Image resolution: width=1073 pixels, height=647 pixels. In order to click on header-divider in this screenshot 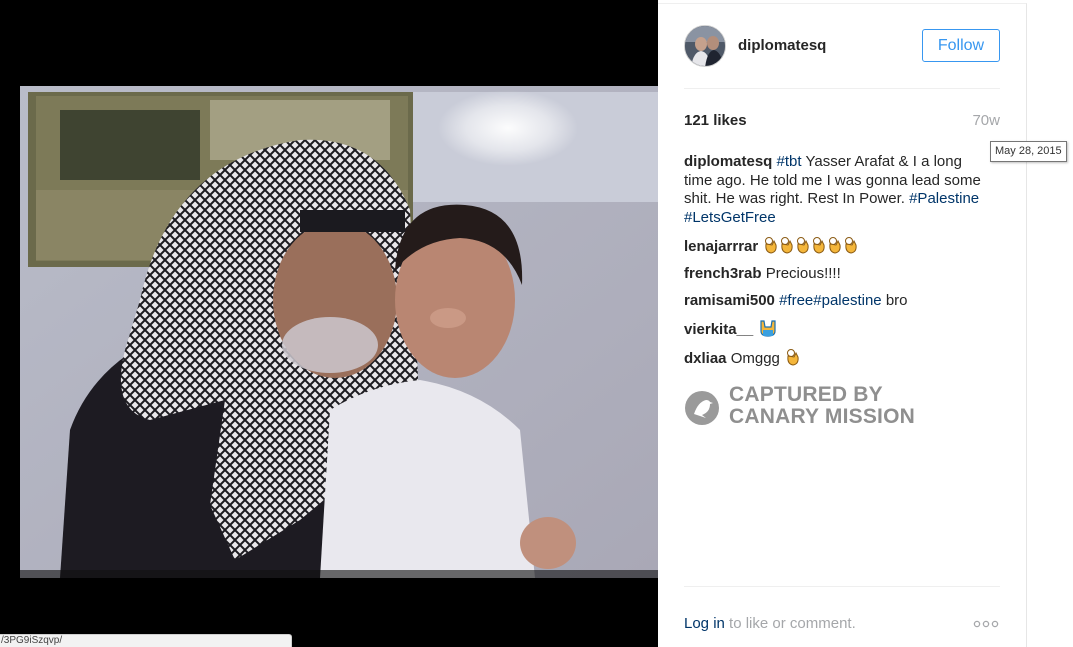, I will do `click(842, 88)`.